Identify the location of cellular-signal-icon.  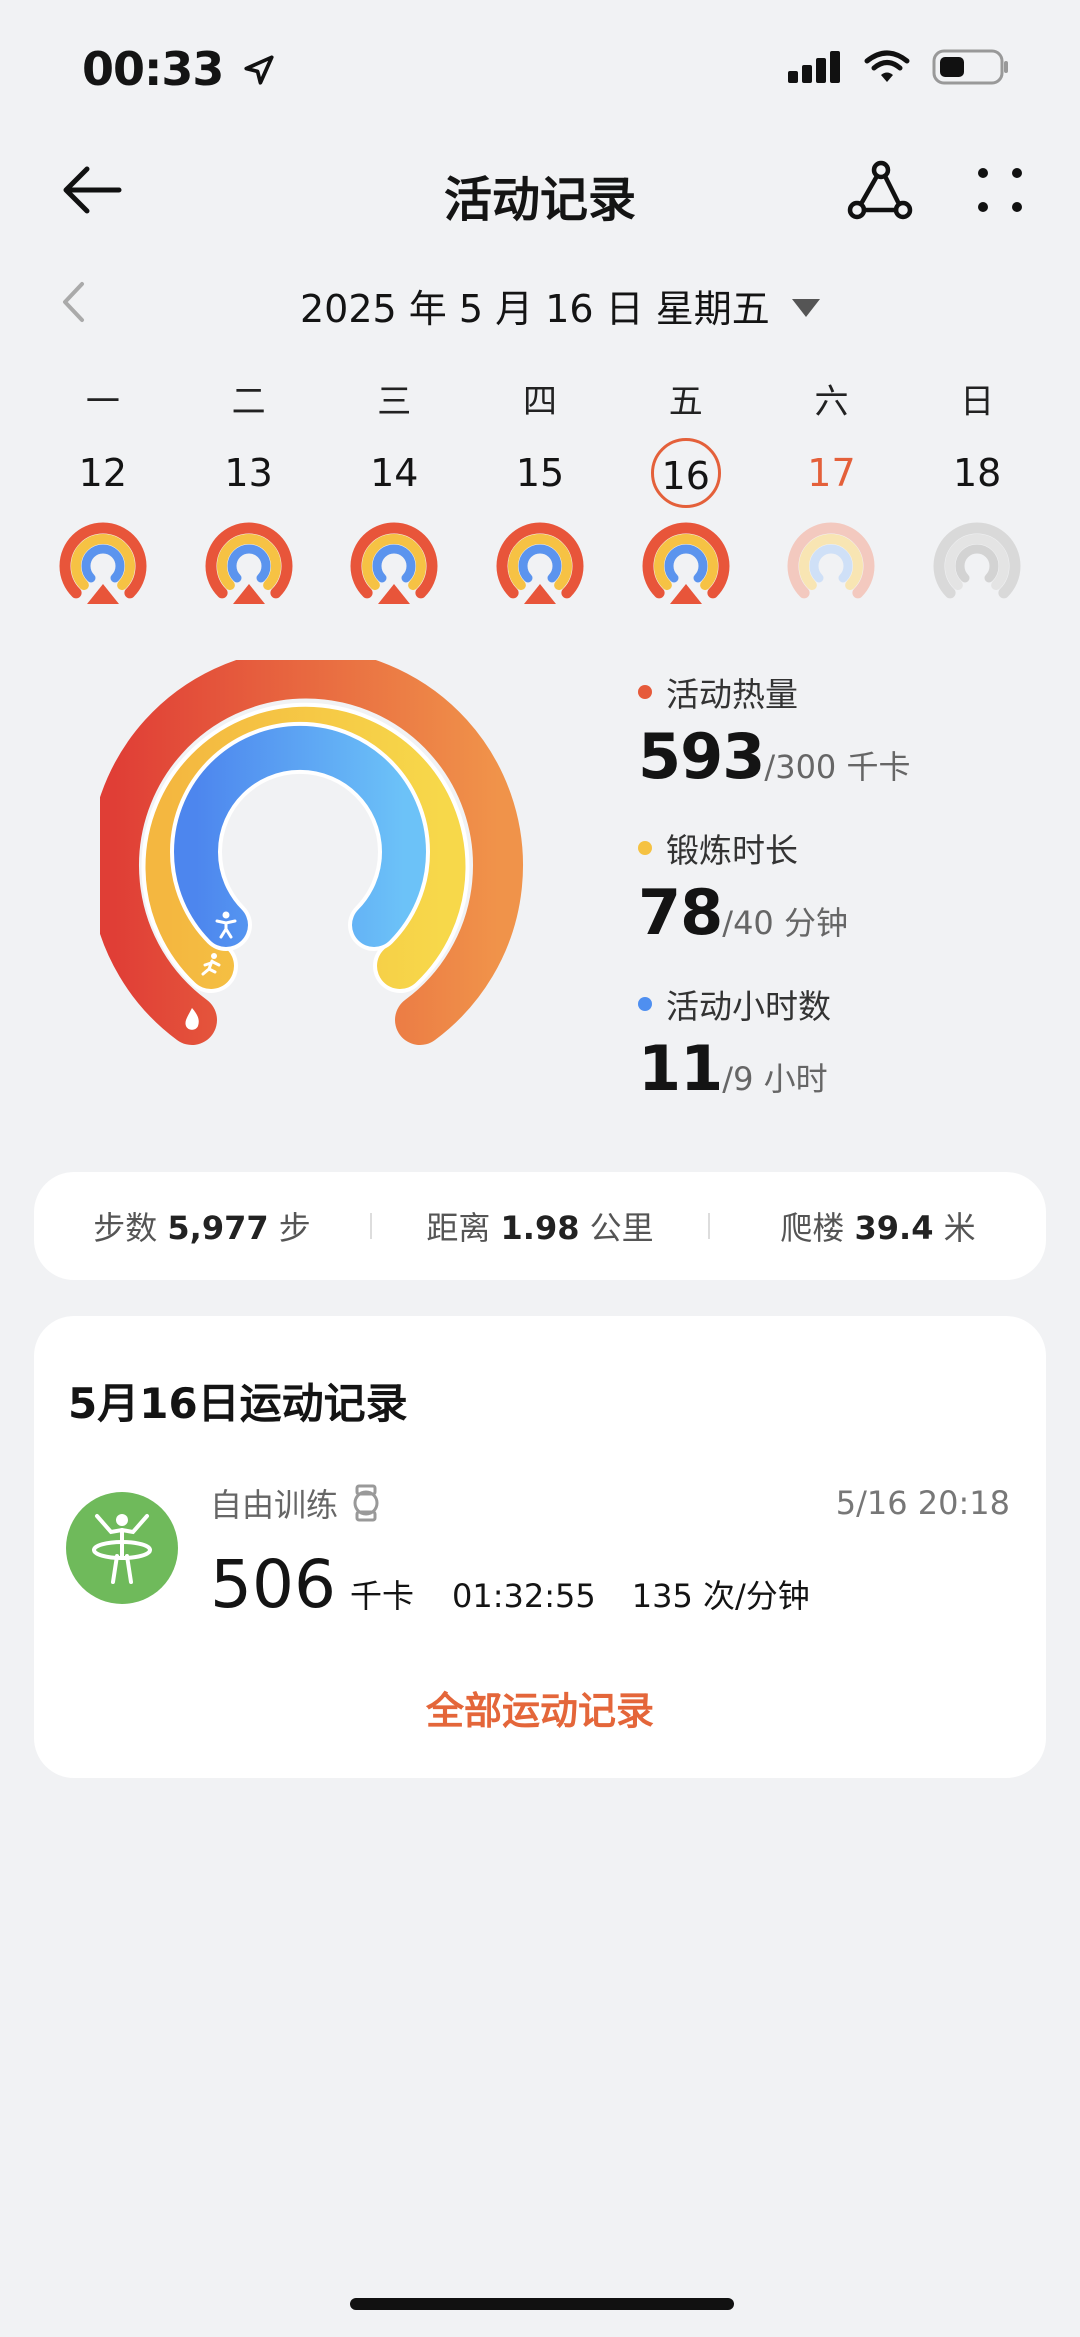
(814, 67).